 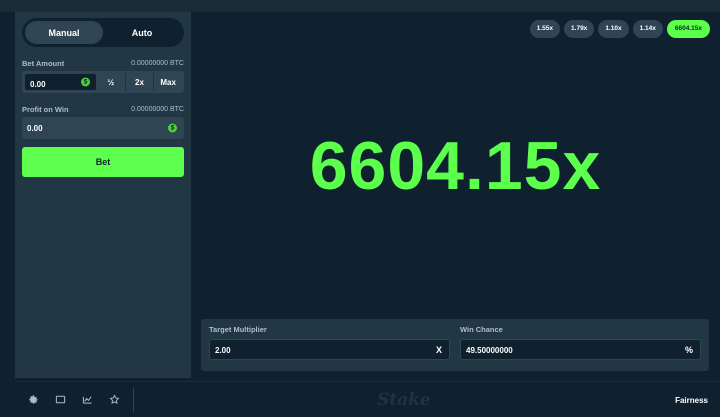 I want to click on half-bet-button: ½, so click(x=111, y=82).